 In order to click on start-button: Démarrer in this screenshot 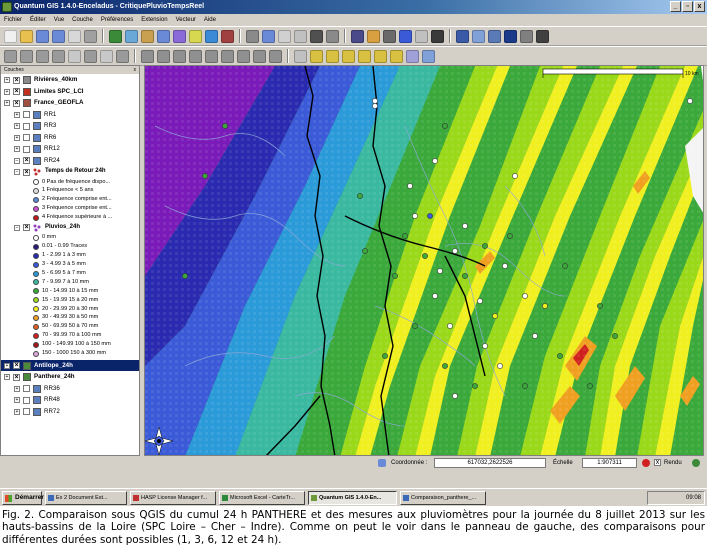, I will do `click(23, 498)`.